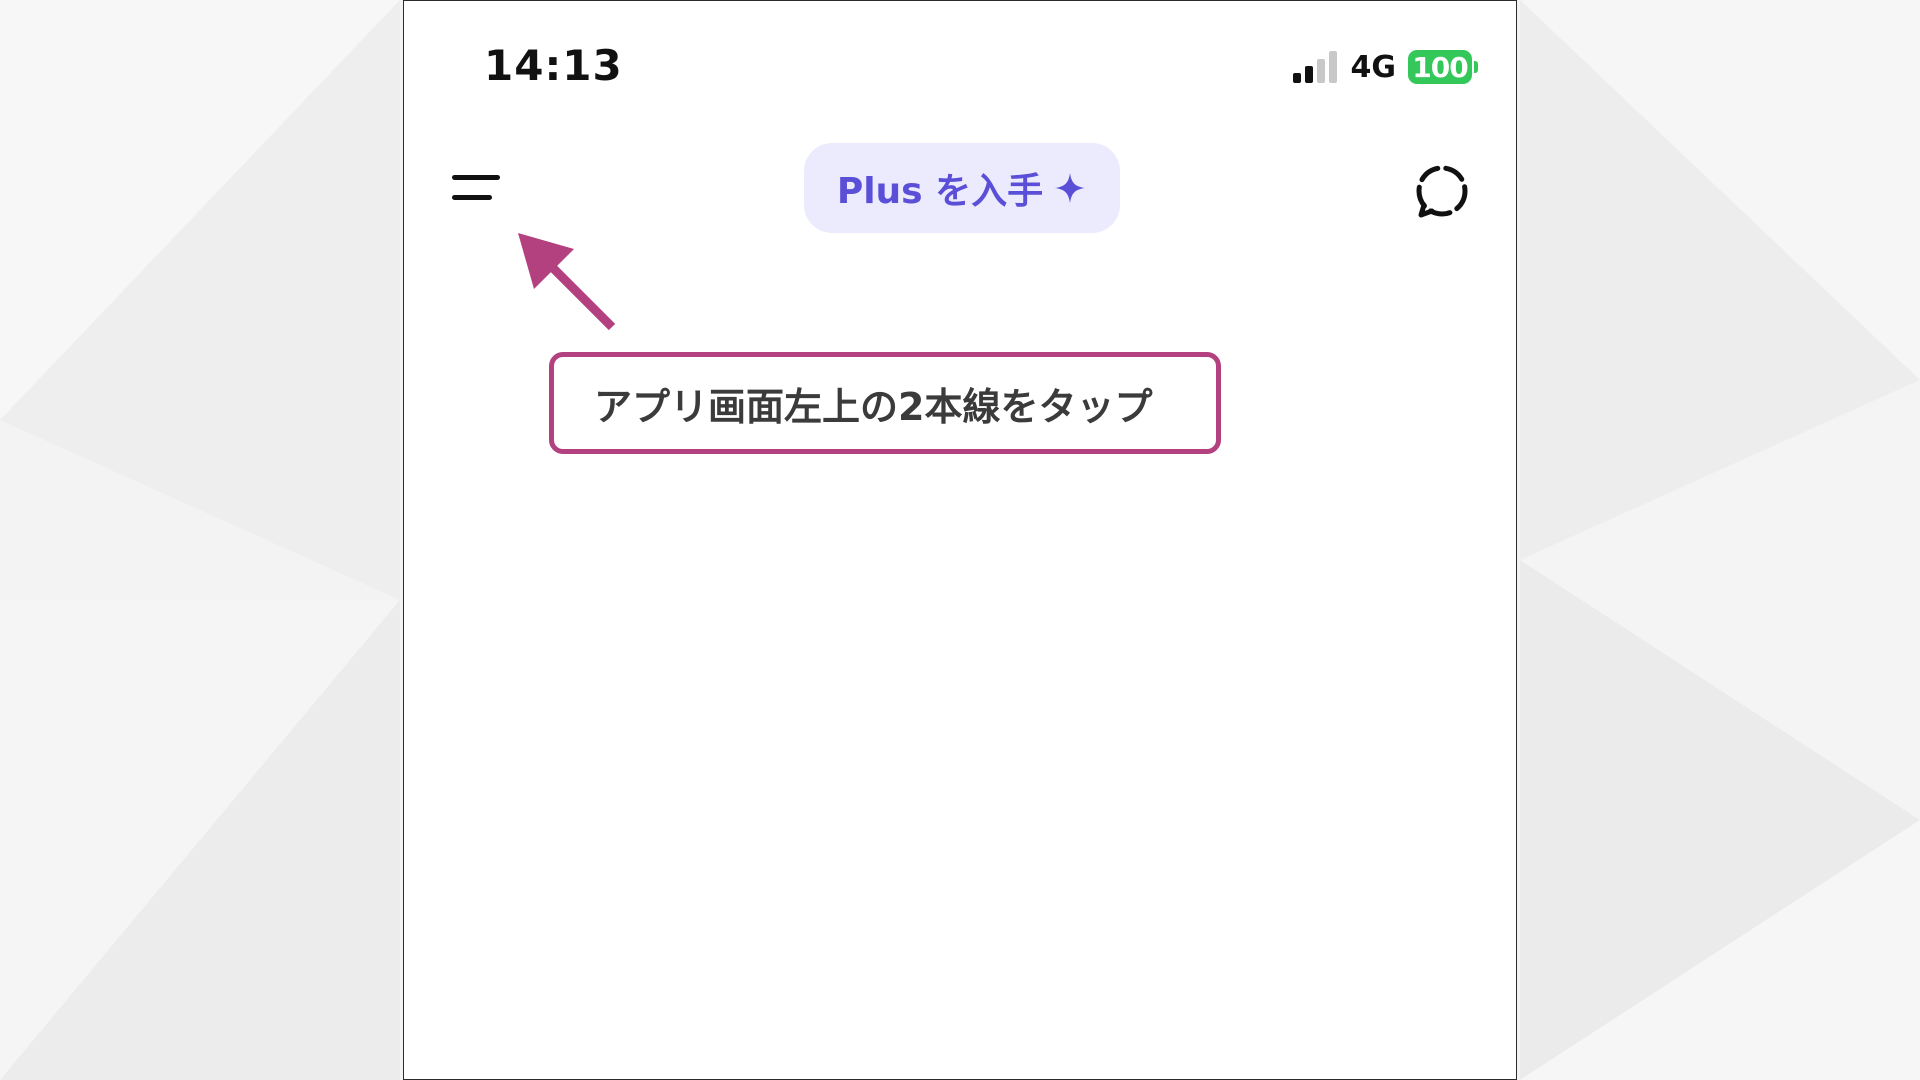  Describe the element at coordinates (1373, 67) in the screenshot. I see `network-type: 4G` at that location.